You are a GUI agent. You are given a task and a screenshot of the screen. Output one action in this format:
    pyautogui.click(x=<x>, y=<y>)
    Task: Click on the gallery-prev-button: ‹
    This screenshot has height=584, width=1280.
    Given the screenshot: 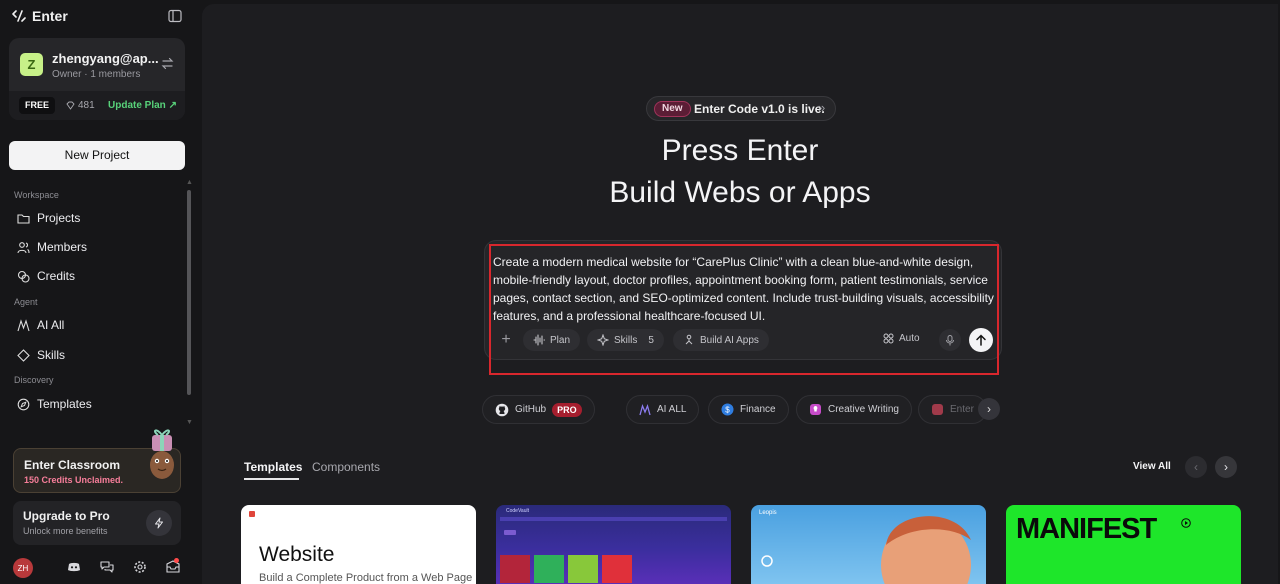 What is the action you would take?
    pyautogui.click(x=1196, y=467)
    